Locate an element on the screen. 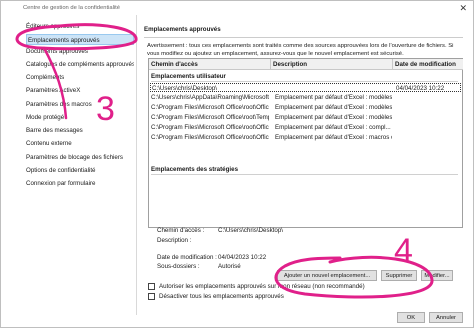  sidebar-item-trusted-publishers: Éditeurs approuvés is located at coordinates (80, 26).